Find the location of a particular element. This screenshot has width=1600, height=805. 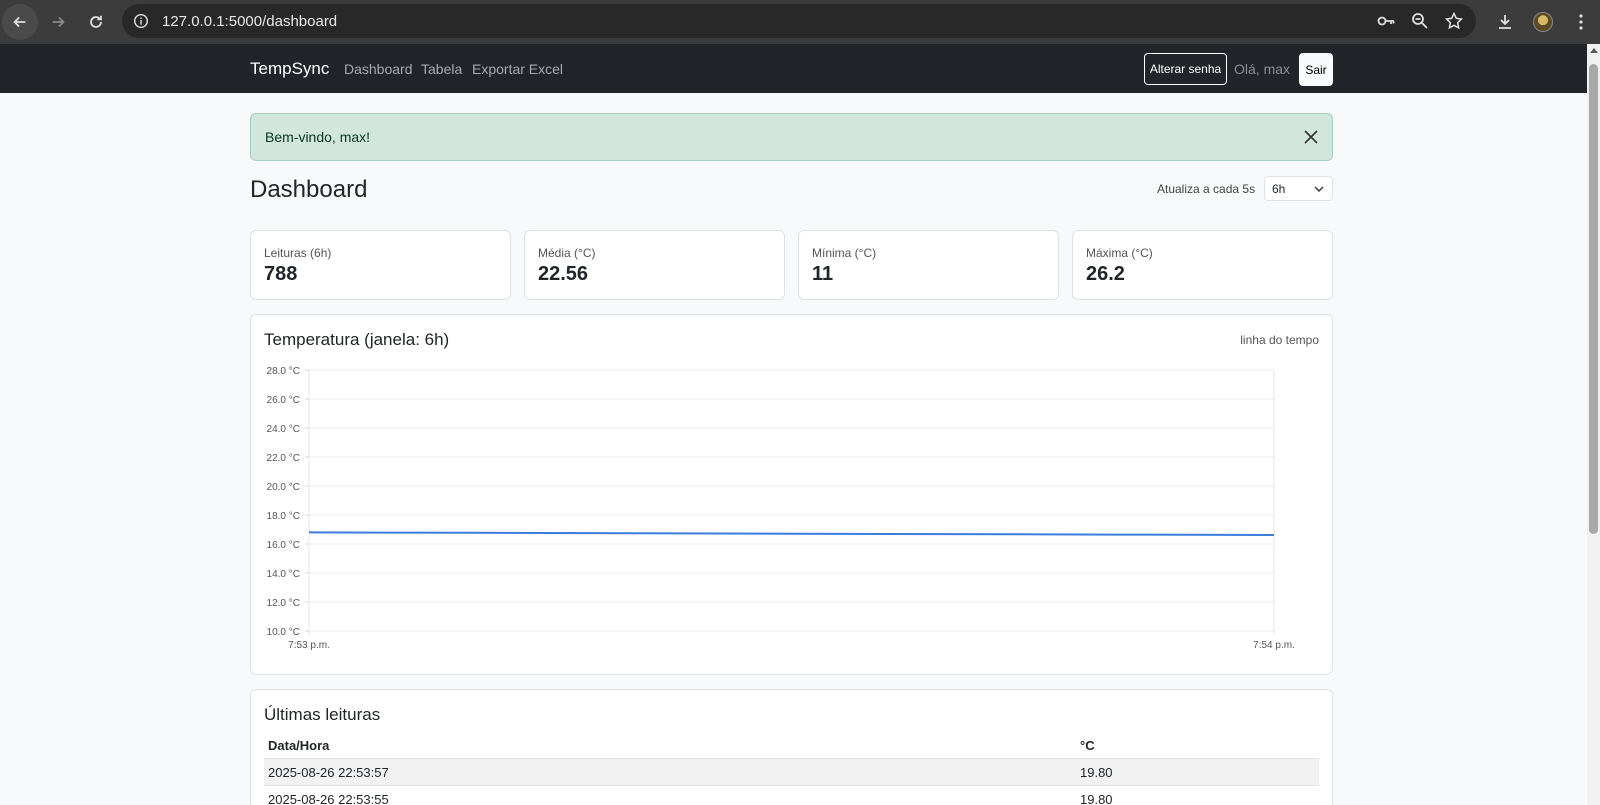

address-bar: 127.0.0.1:5000/dashboard is located at coordinates (799, 21).